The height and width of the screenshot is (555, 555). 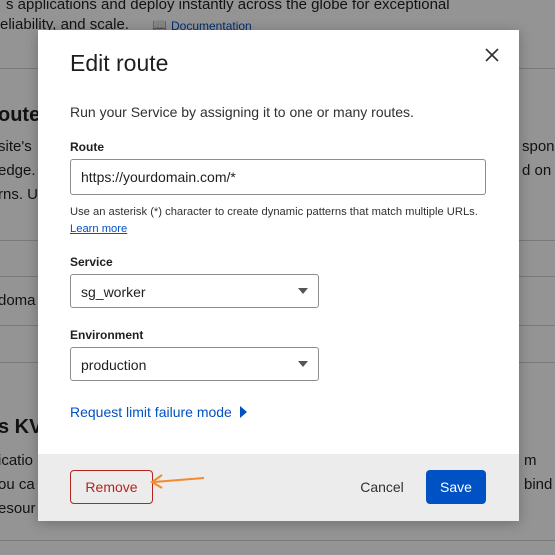 I want to click on learn-more-link: Learn more, so click(x=98, y=229).